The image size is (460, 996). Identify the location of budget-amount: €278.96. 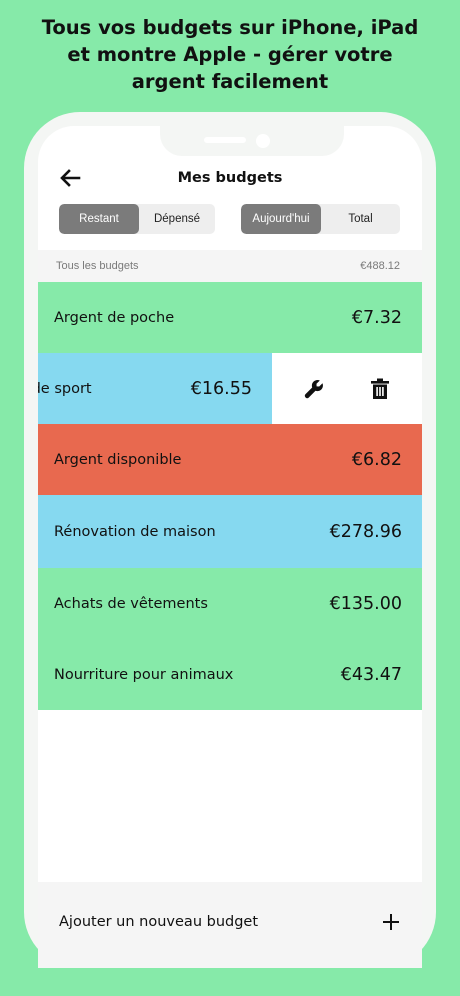
(365, 531).